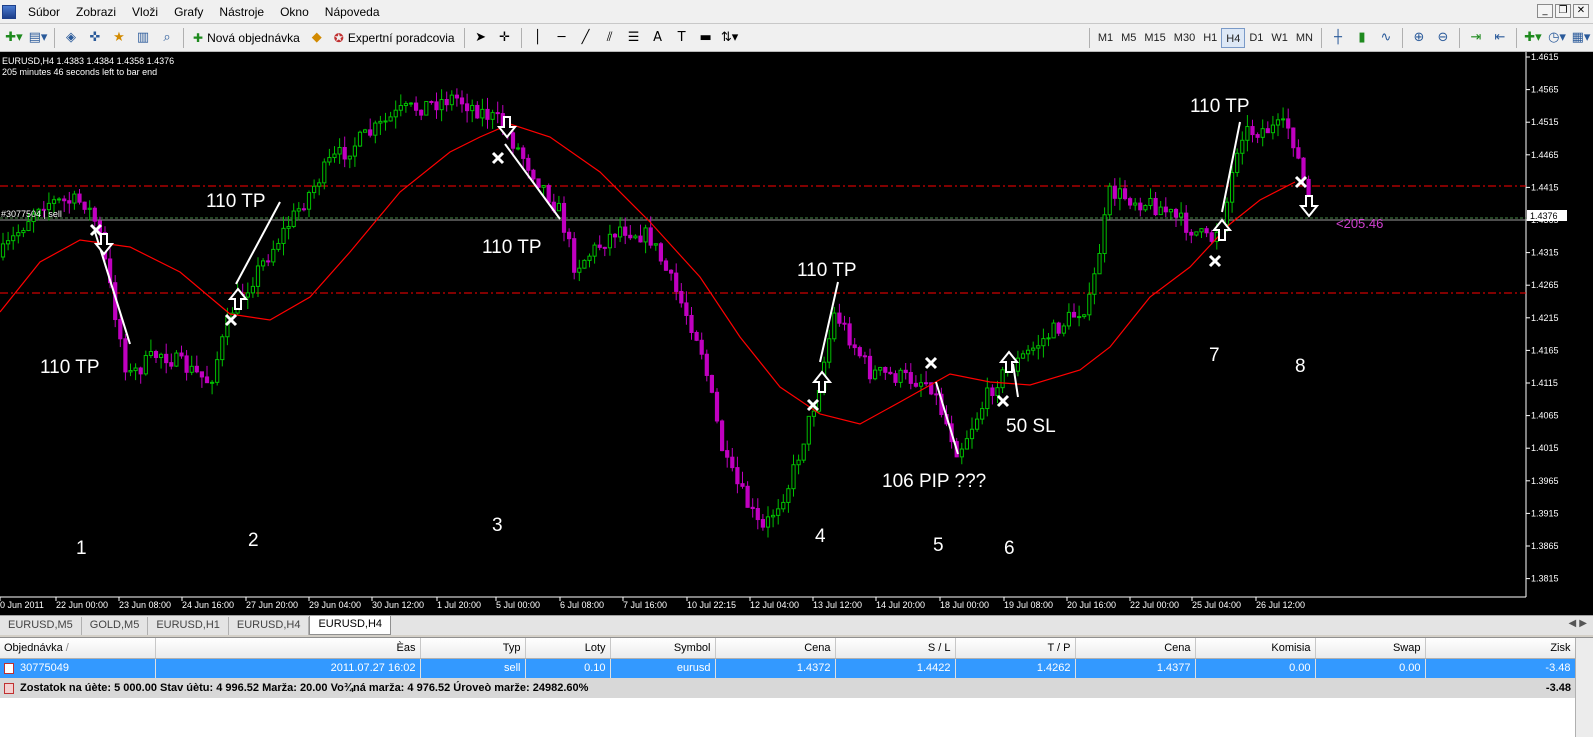  Describe the element at coordinates (634, 38) in the screenshot. I see `fibonacci-icon: ☰` at that location.